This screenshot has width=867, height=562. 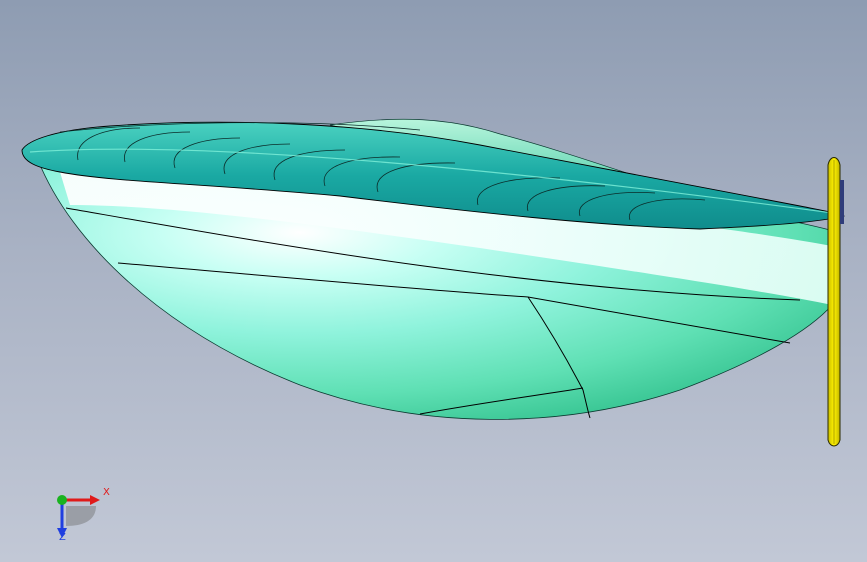 What do you see at coordinates (106, 492) in the screenshot?
I see `x-axis-label: X` at bounding box center [106, 492].